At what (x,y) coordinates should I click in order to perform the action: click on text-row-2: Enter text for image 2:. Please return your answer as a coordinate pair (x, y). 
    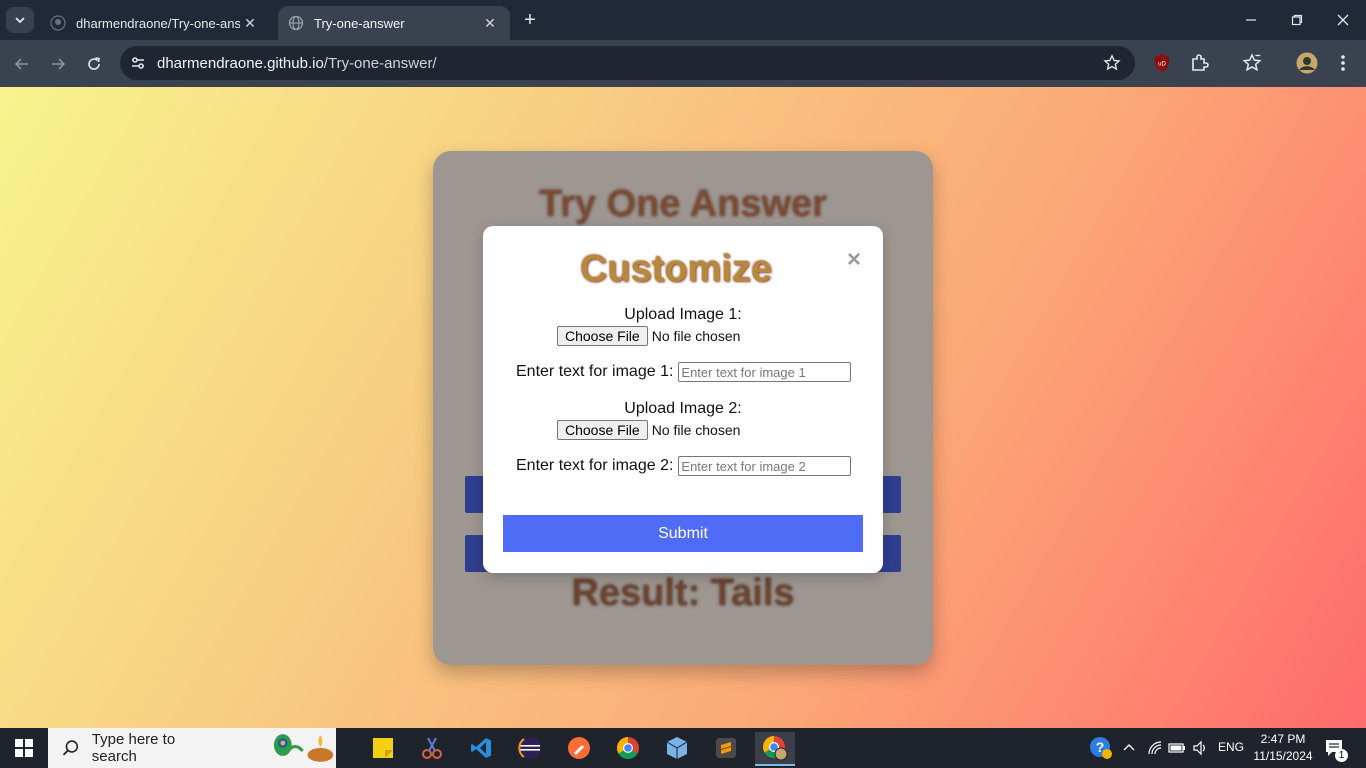
    Looking at the image, I should click on (684, 466).